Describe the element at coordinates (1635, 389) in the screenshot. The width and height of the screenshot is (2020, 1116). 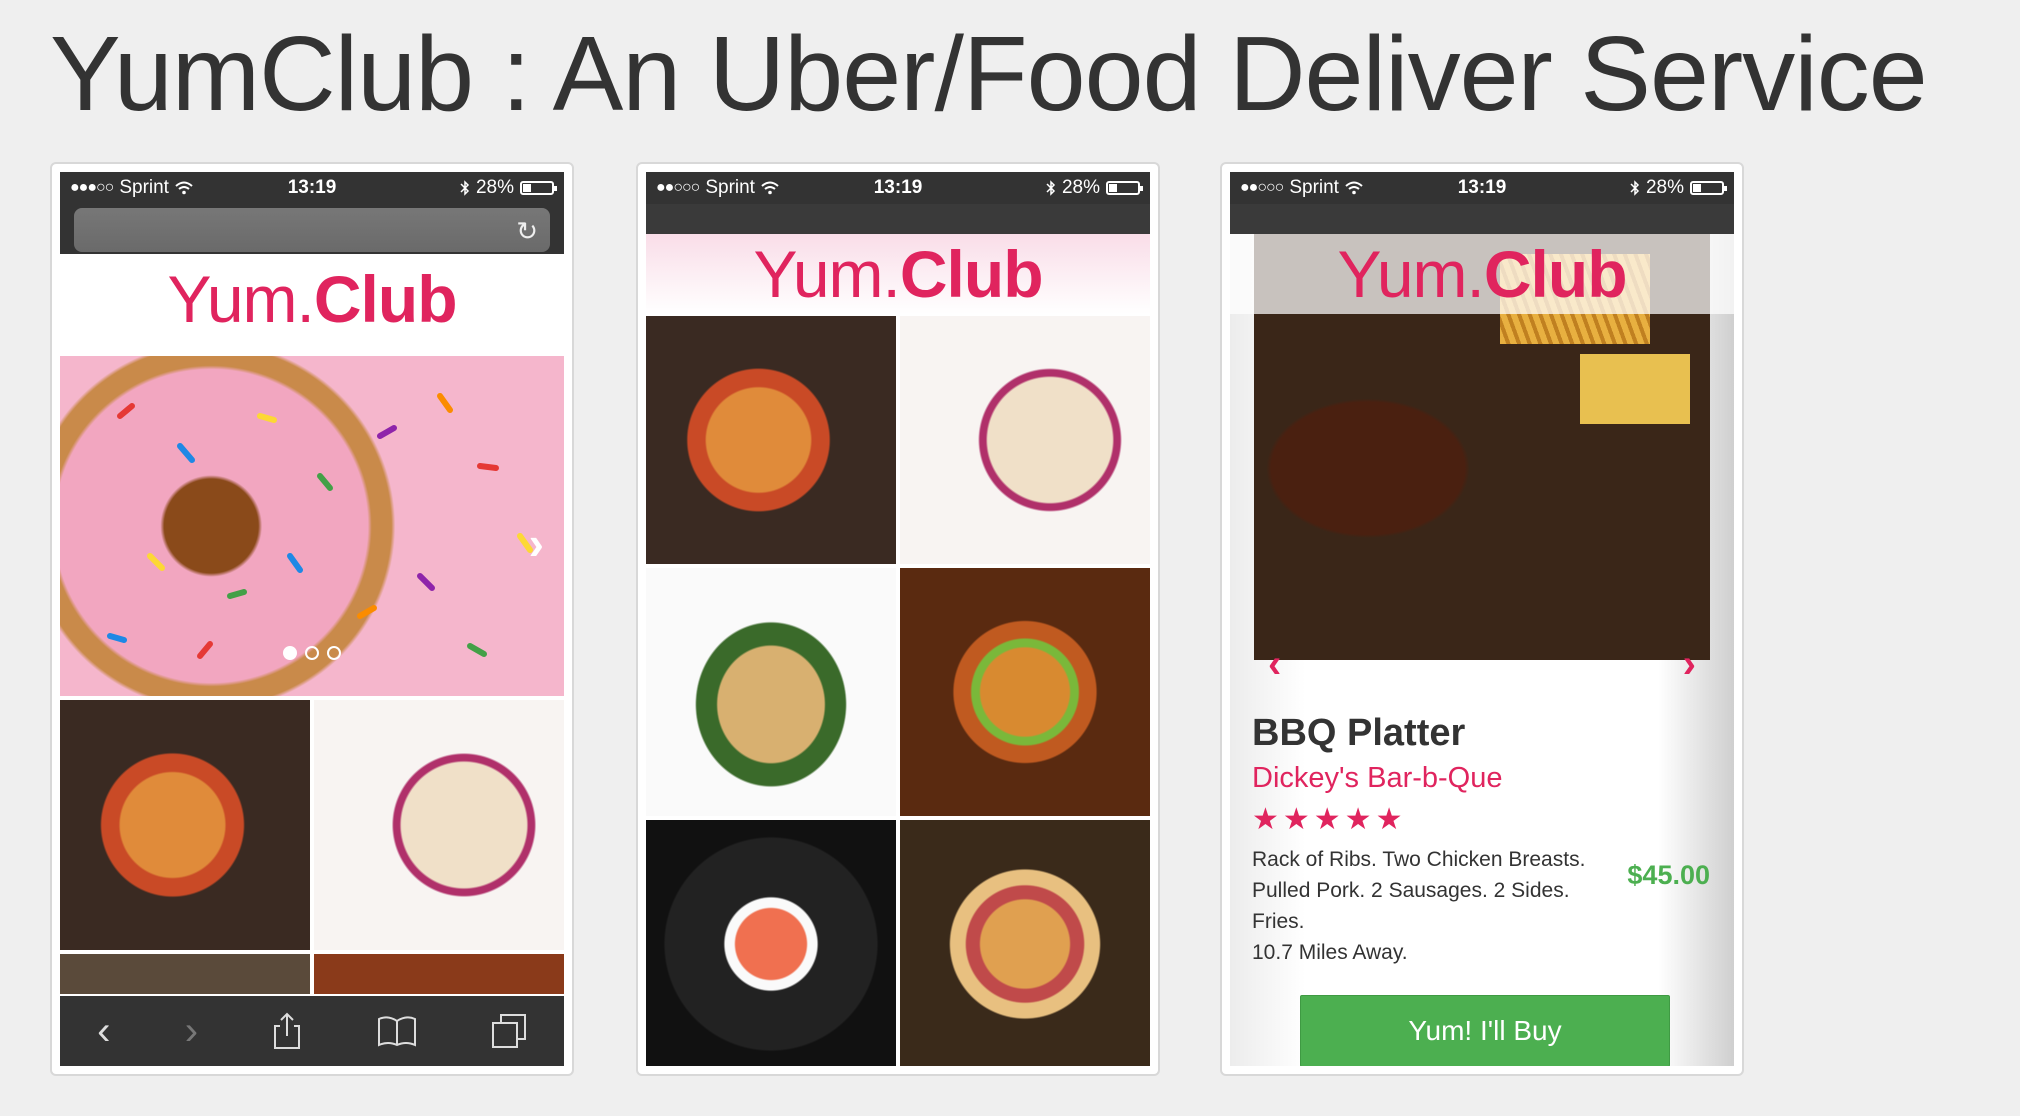
I see `cornbread` at that location.